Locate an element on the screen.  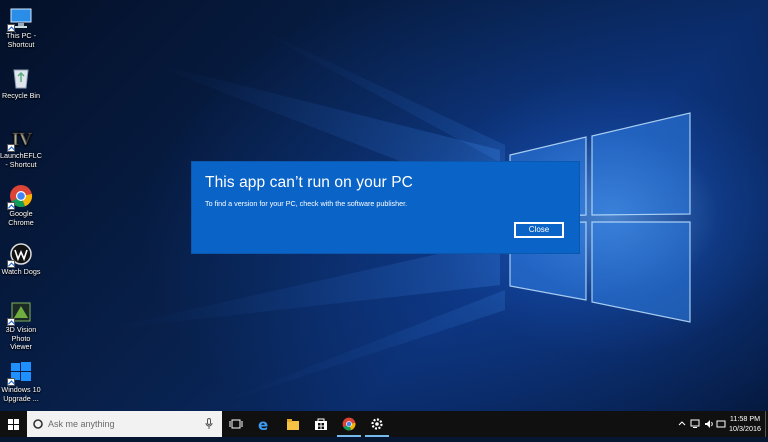
svg-text: e is located at coordinates (263, 424).